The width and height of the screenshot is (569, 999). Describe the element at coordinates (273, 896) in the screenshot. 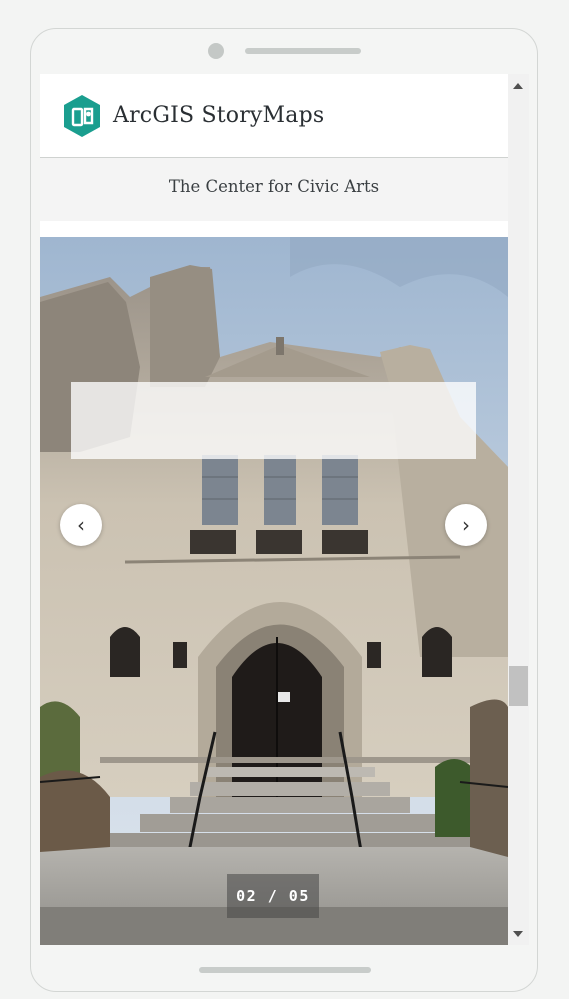

I see `slide-counter: 02 / 05` at that location.